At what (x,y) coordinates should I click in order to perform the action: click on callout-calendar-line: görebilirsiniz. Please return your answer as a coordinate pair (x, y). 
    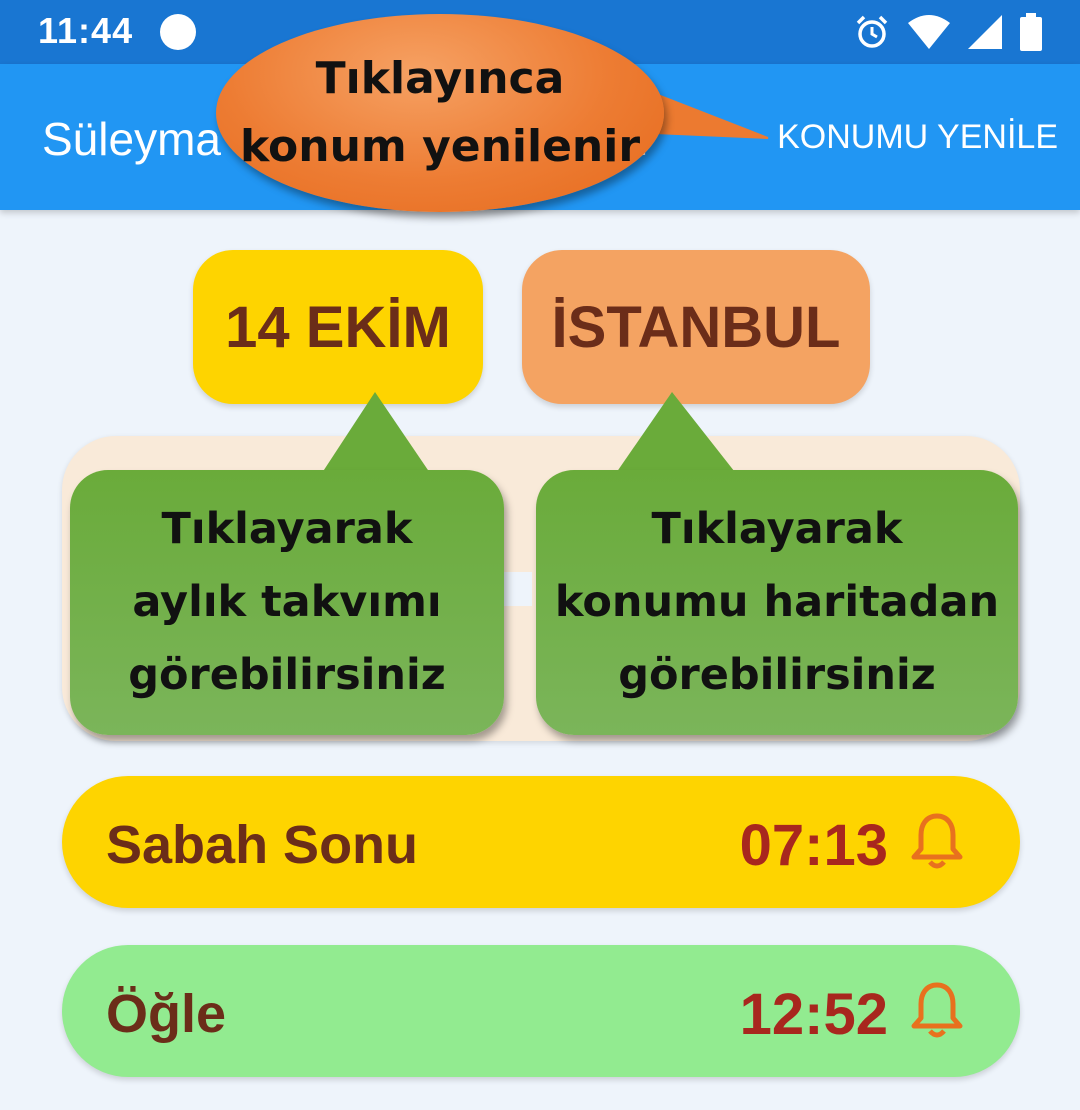
    Looking at the image, I should click on (287, 675).